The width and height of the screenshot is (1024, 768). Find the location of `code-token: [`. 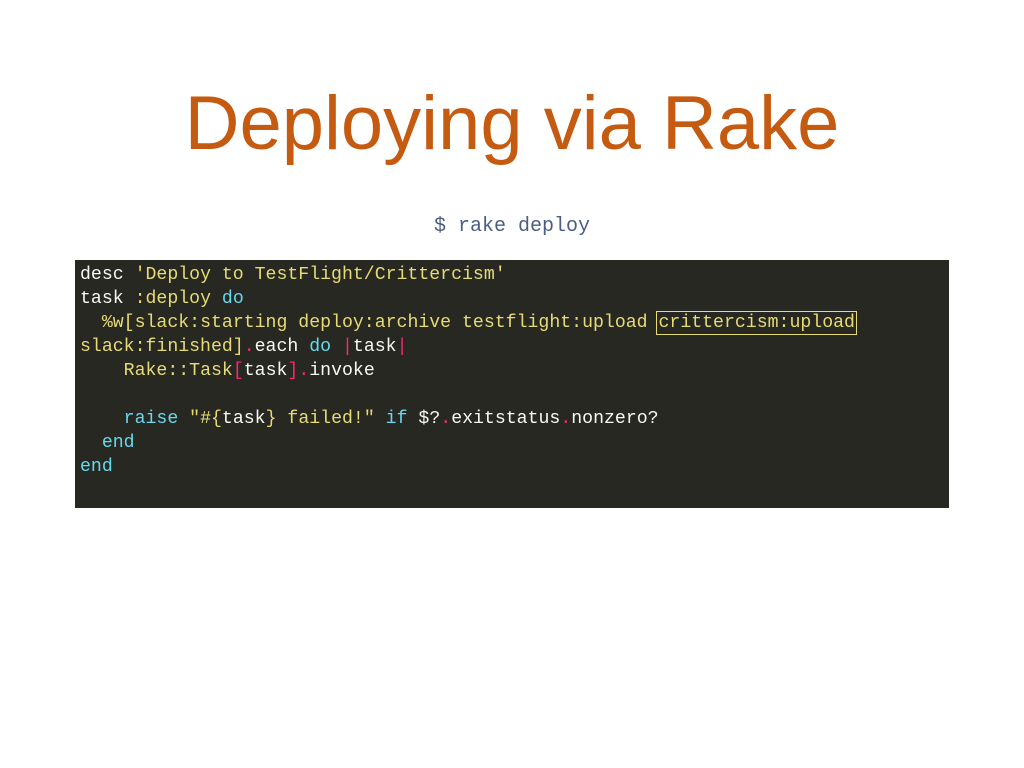

code-token: [ is located at coordinates (238, 371).